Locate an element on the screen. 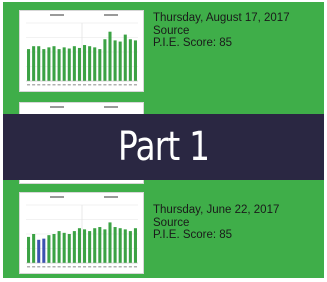  entry-date: Thursday, June 22, 2017 is located at coordinates (216, 210).